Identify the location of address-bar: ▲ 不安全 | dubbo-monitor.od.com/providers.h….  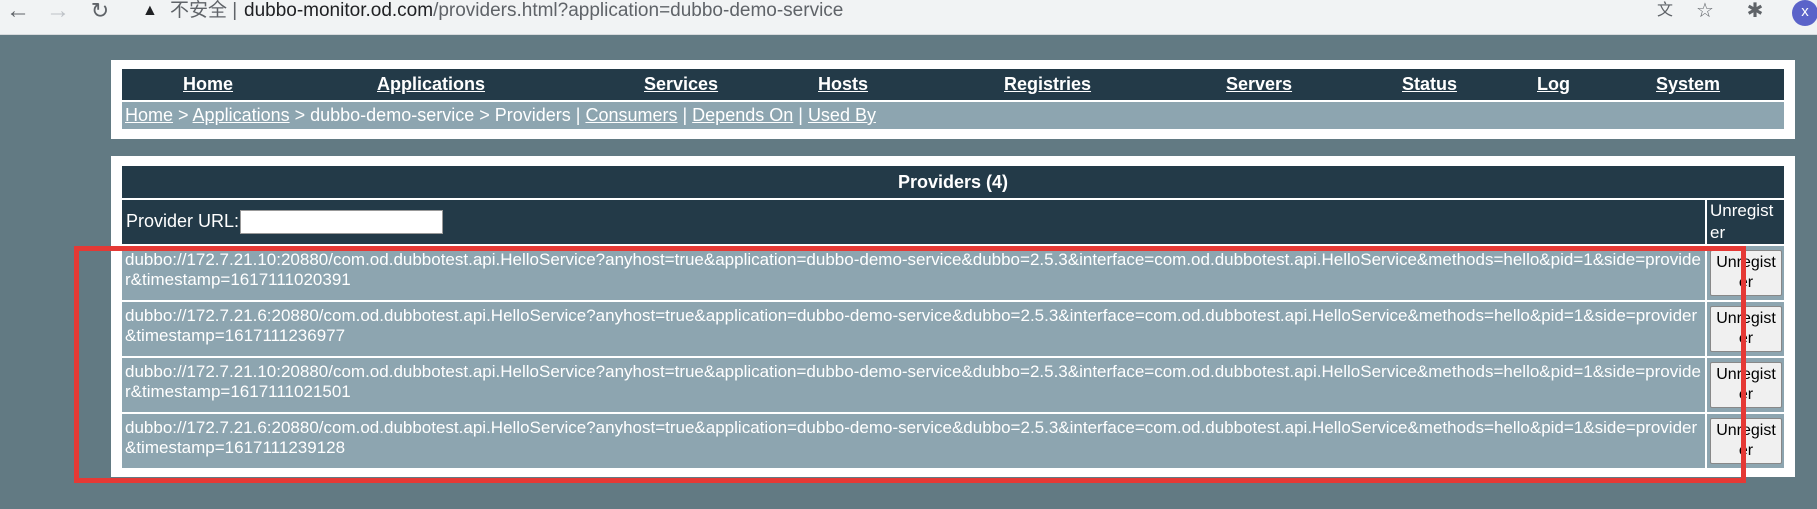
(930, 13).